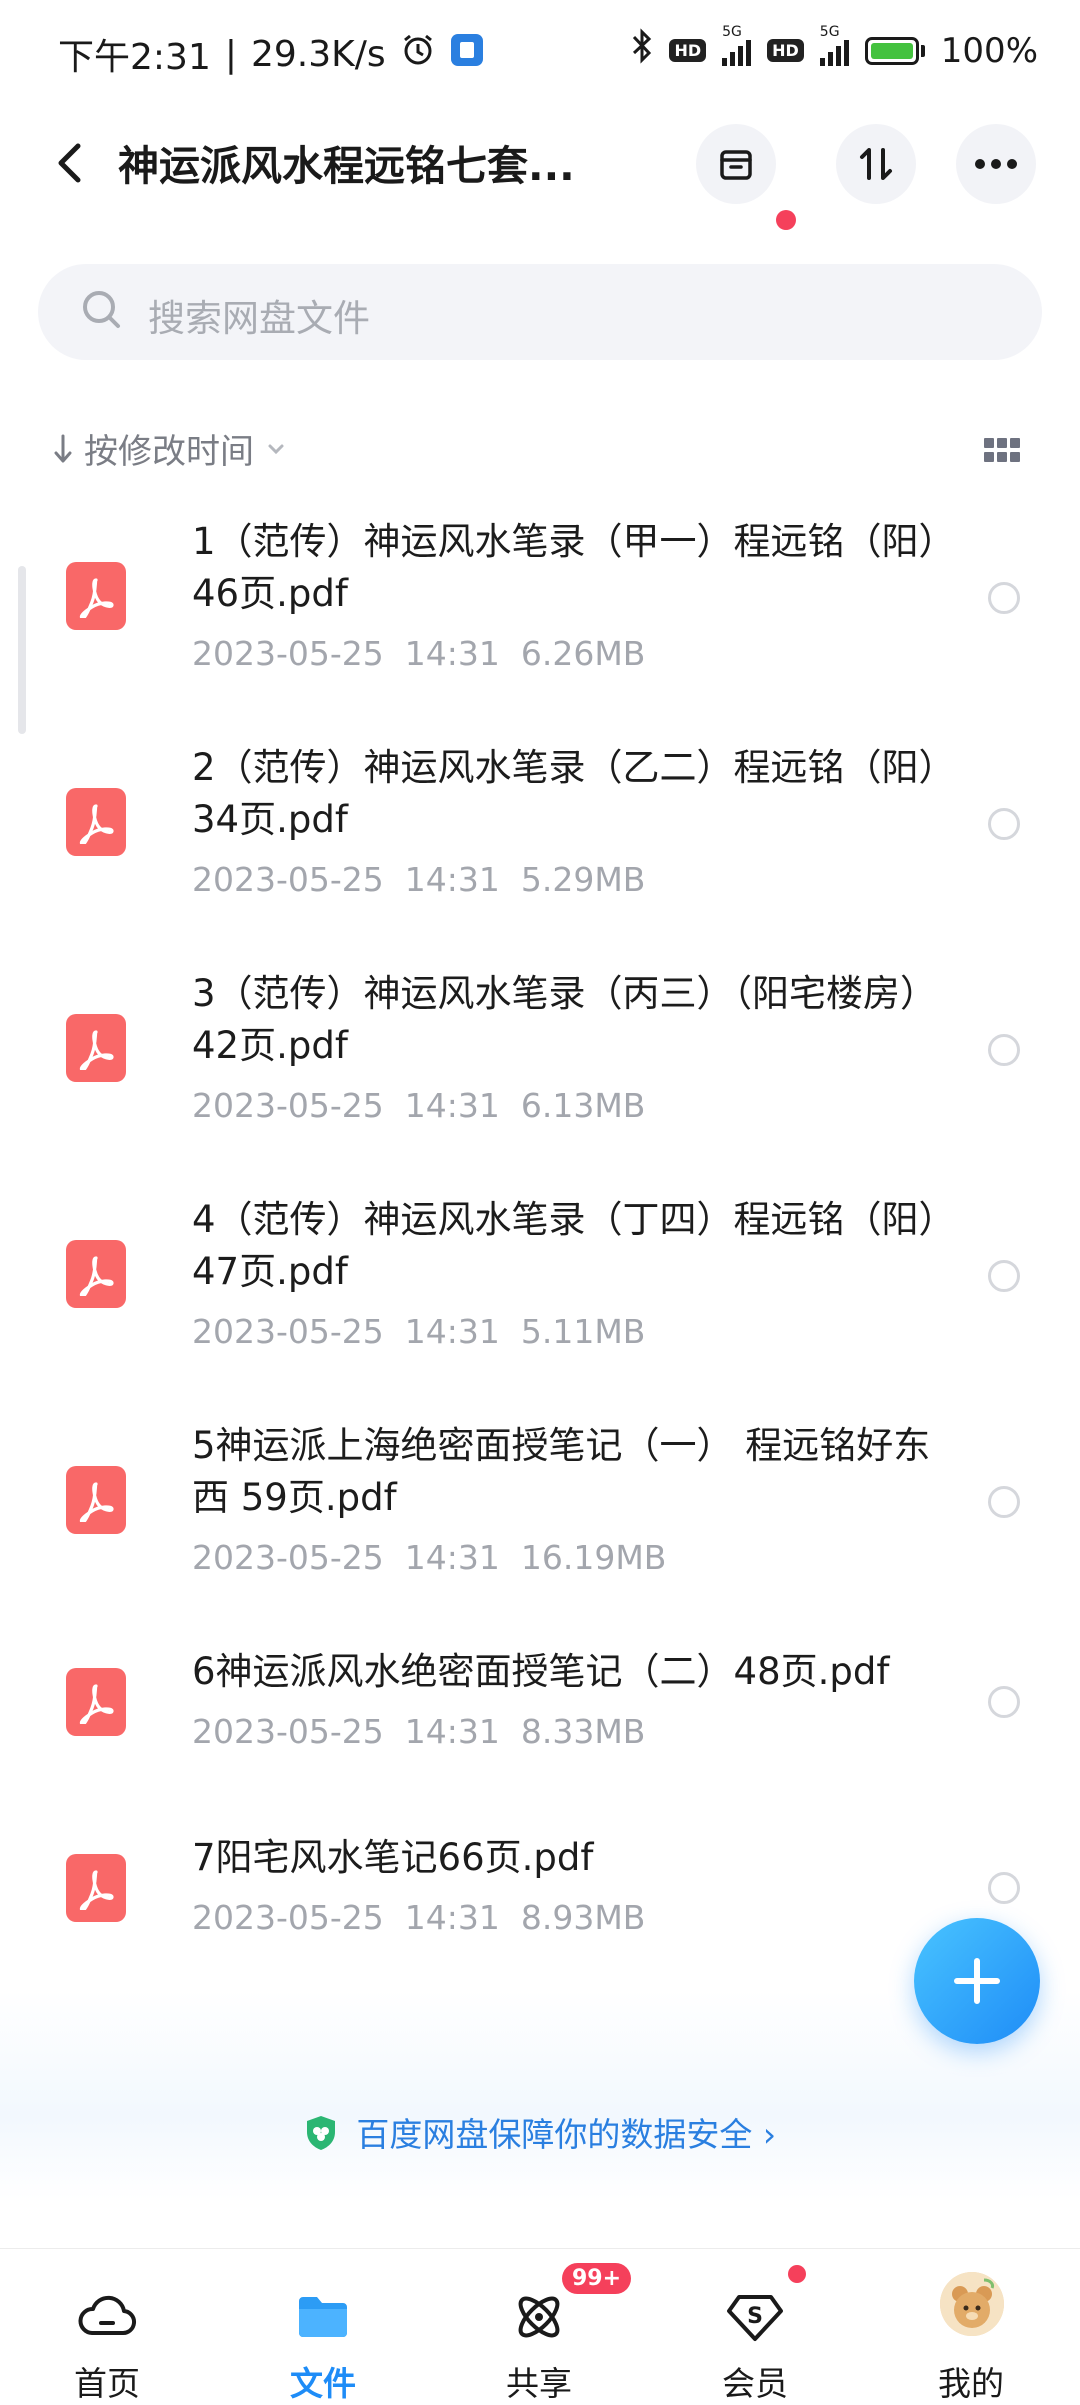 The width and height of the screenshot is (1080, 2405). Describe the element at coordinates (540, 448) in the screenshot. I see `sort-bar: 按修改时间` at that location.